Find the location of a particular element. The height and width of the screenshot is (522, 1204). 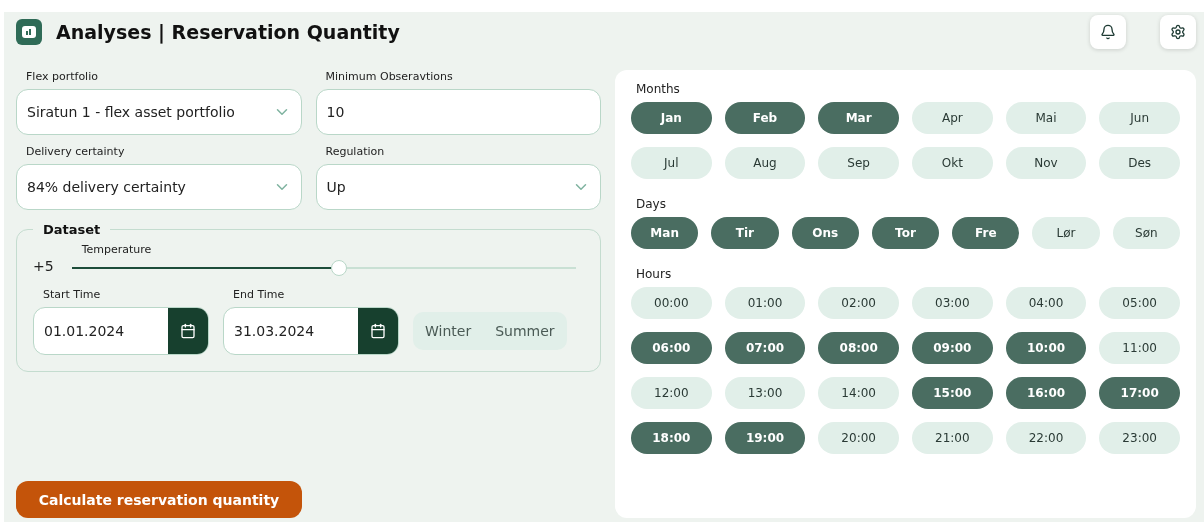

toggle-chip: Feb is located at coordinates (765, 118).